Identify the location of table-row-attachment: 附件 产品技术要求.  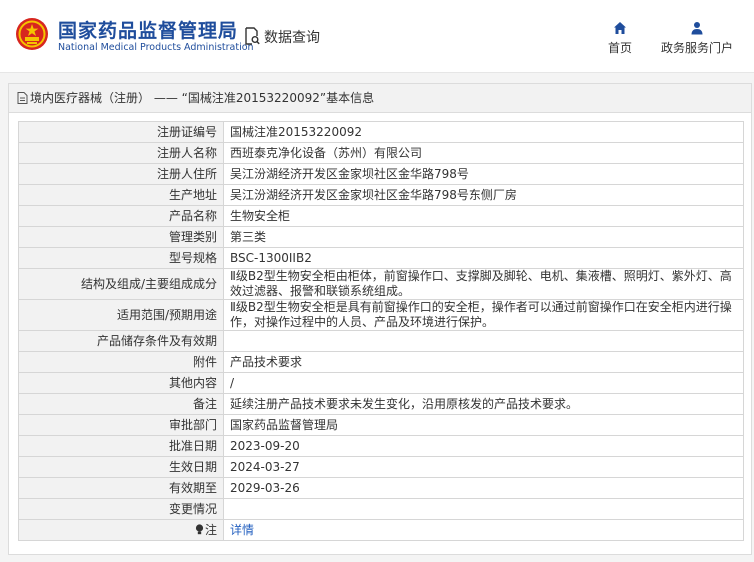
(381, 362).